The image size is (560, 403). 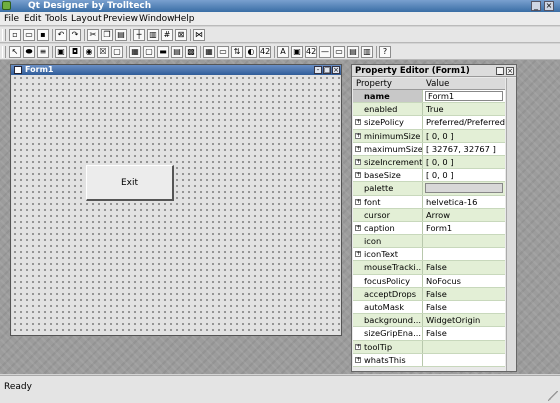 I want to click on minimize-icon: _, so click(x=536, y=6).